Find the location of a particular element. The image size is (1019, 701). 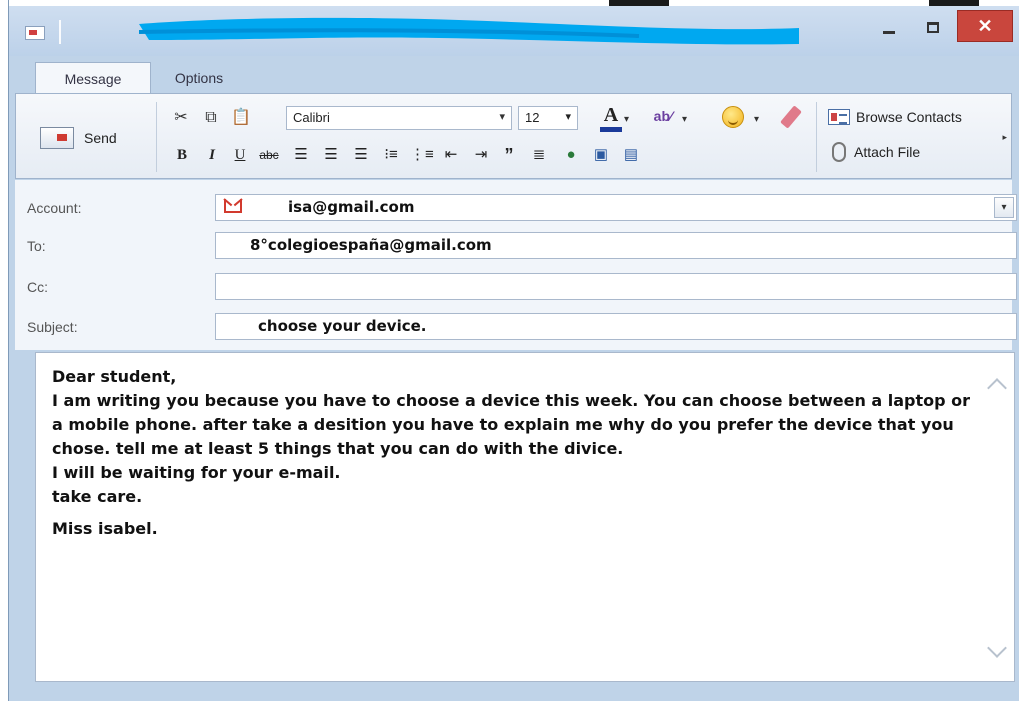

mail-app-icon is located at coordinates (35, 33).